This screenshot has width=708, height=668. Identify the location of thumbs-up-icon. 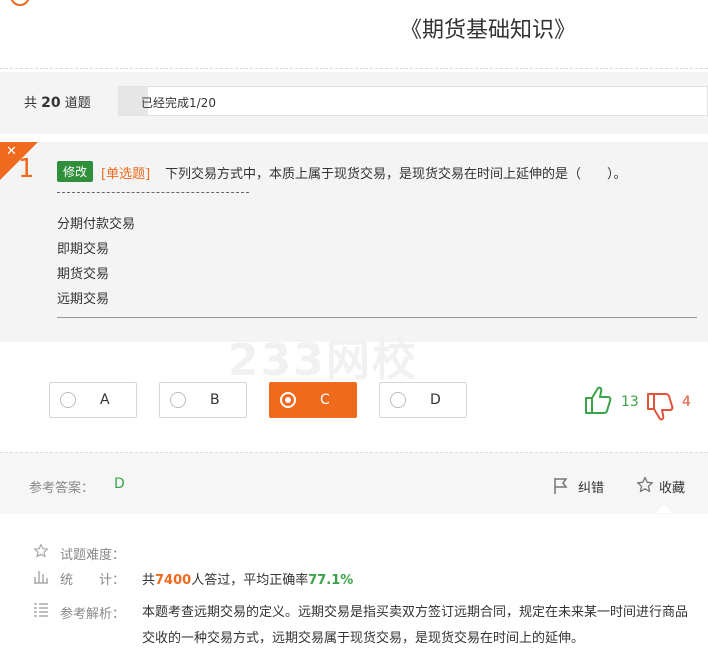
(598, 400).